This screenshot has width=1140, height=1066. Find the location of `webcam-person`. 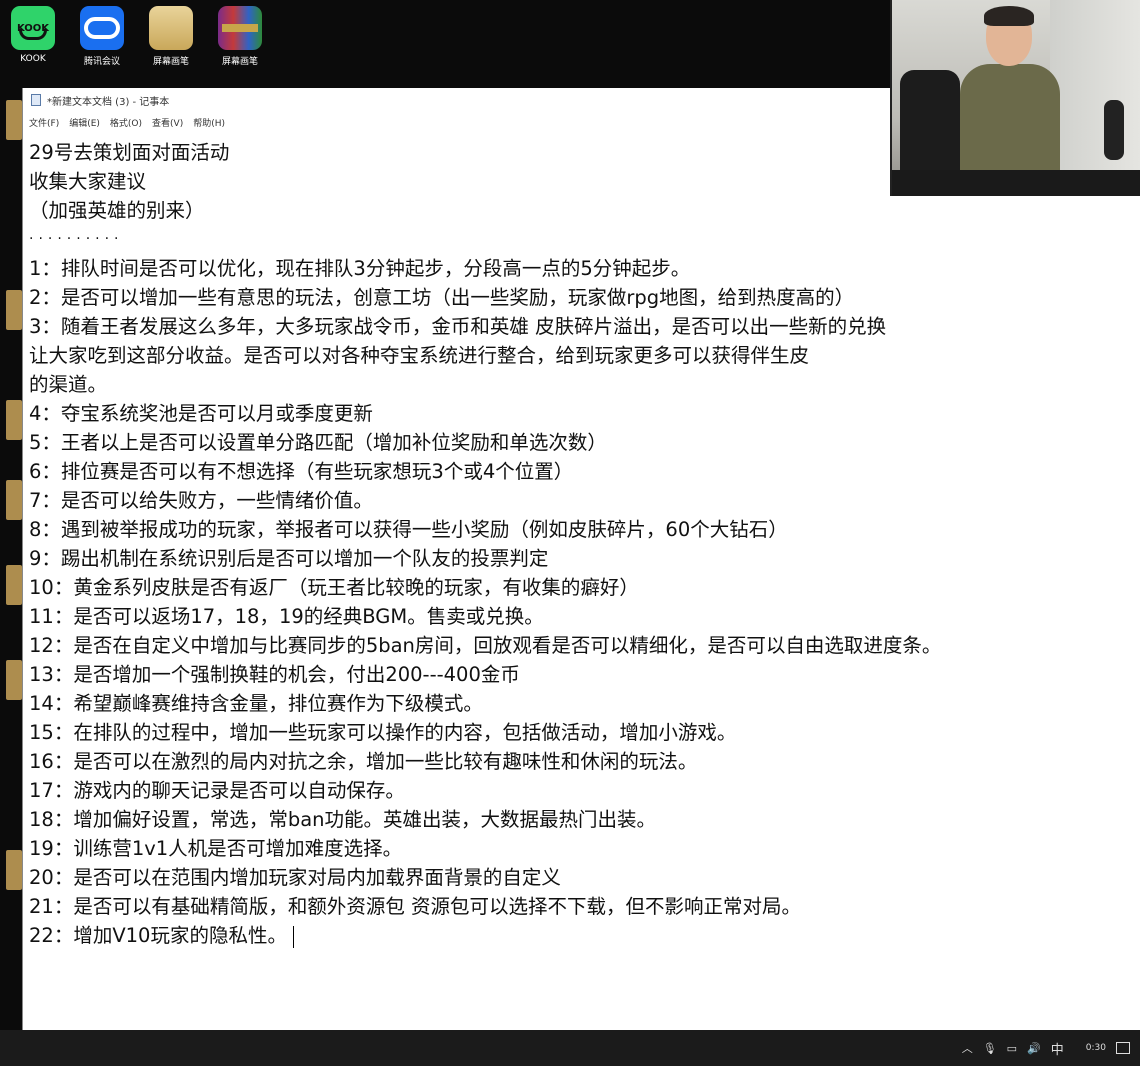

webcam-person is located at coordinates (1005, 101).